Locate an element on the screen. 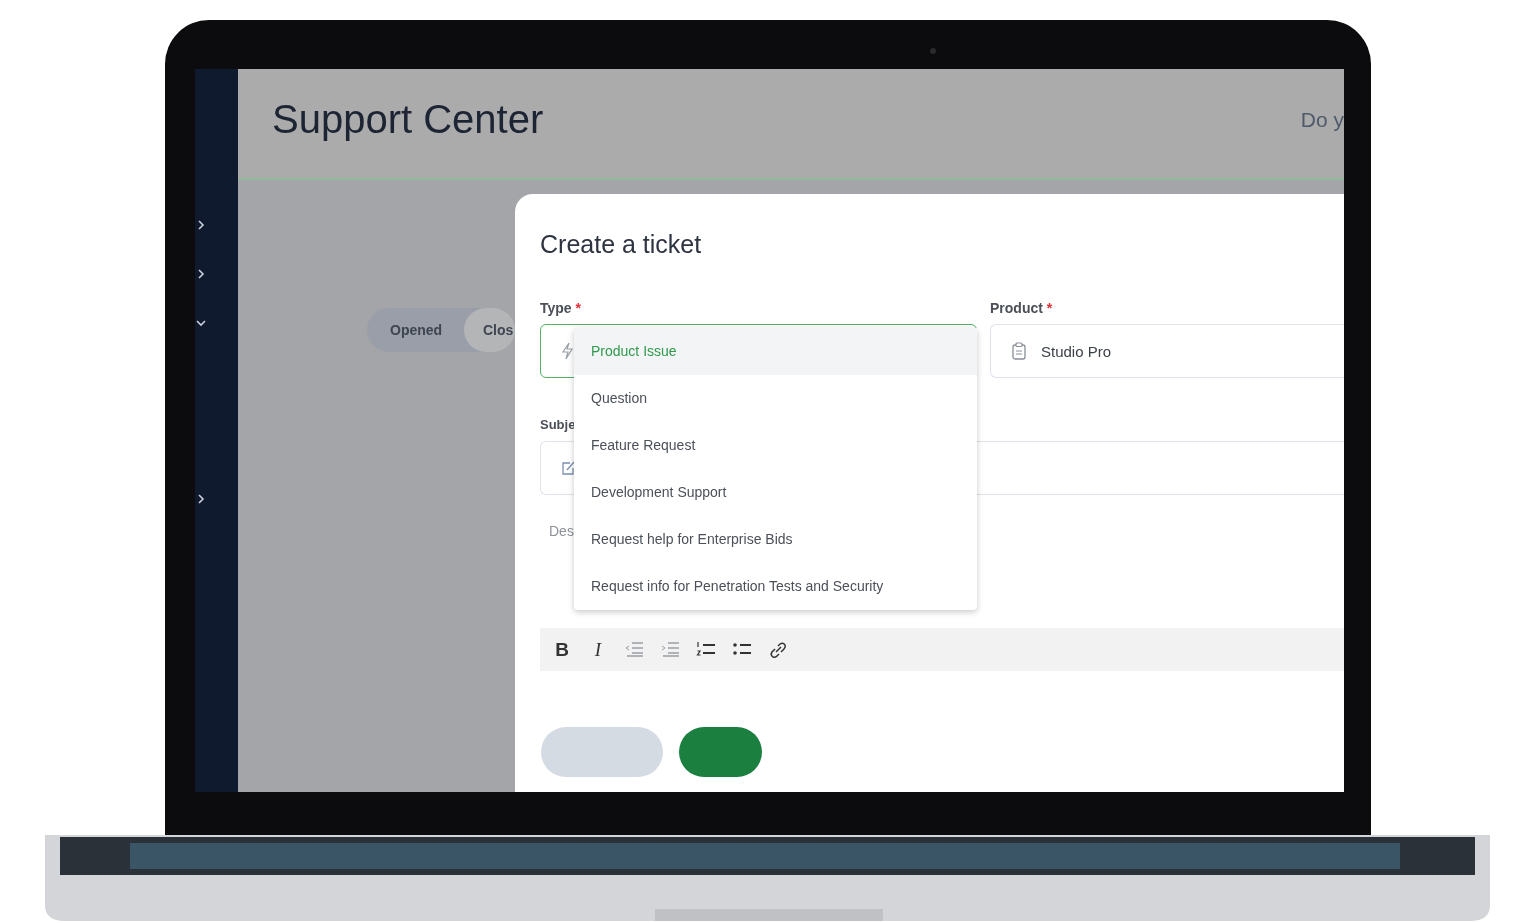 Image resolution: width=1518 pixels, height=923 pixels. page-title: Support Center is located at coordinates (408, 119).